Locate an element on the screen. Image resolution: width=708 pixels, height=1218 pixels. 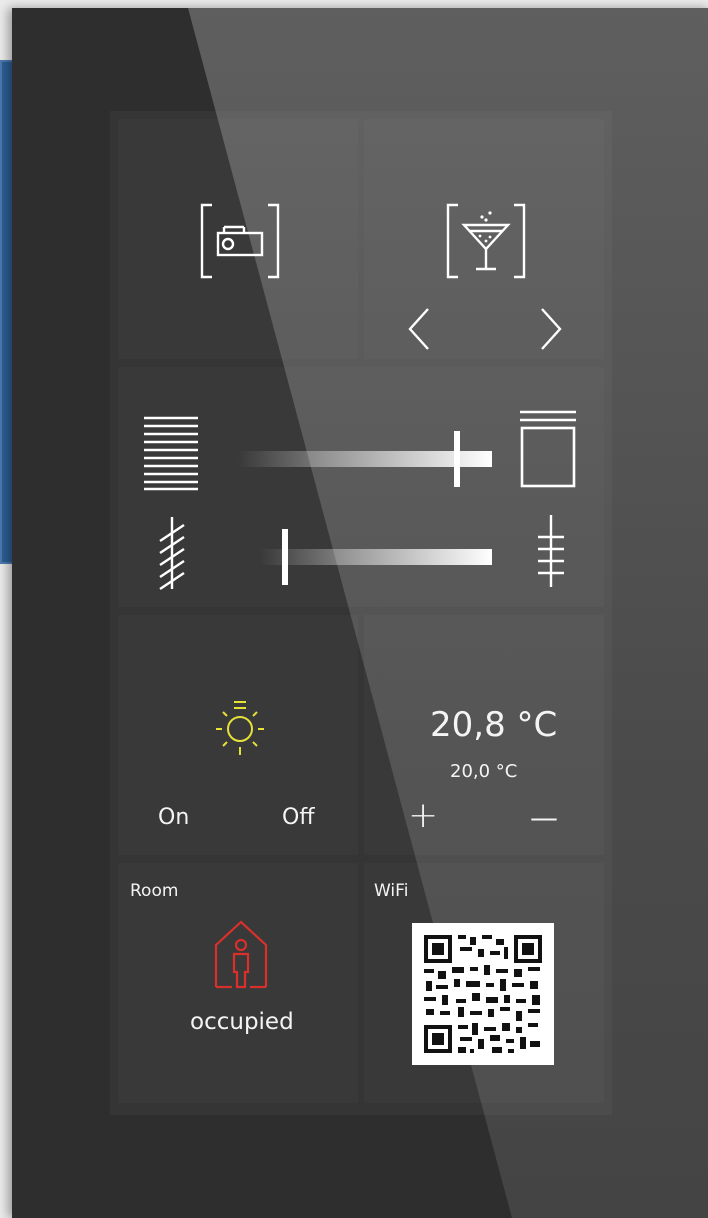
increase-temp-button: + is located at coordinates (423, 815).